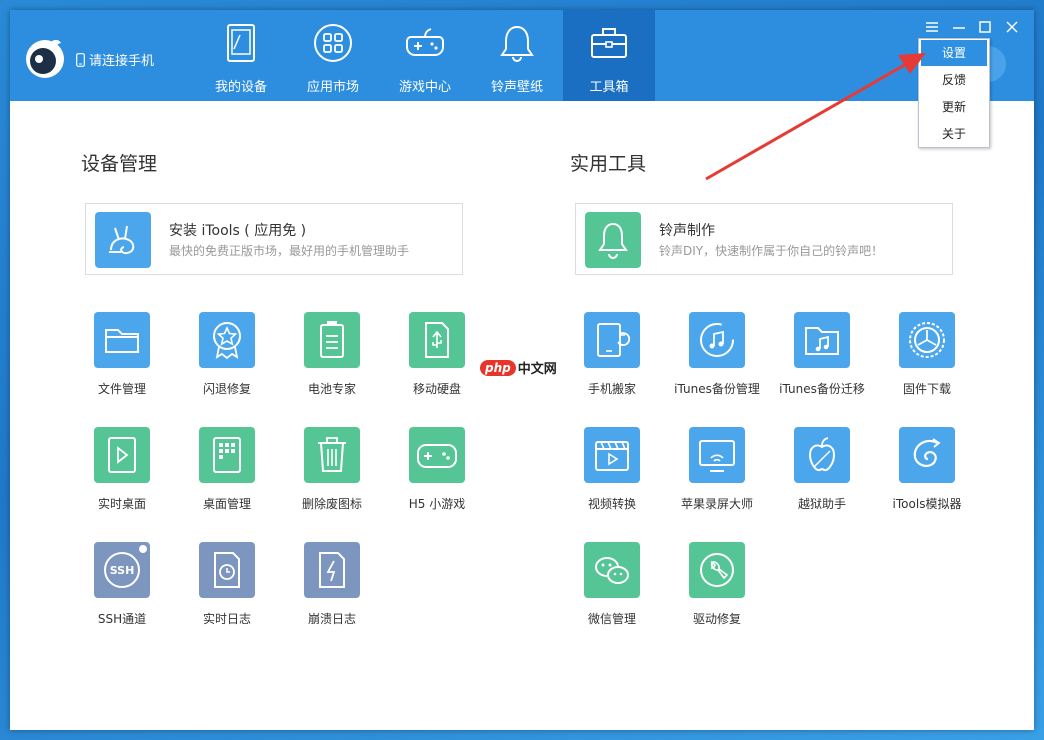 The image size is (1044, 740). I want to click on apple-icon, so click(822, 455).